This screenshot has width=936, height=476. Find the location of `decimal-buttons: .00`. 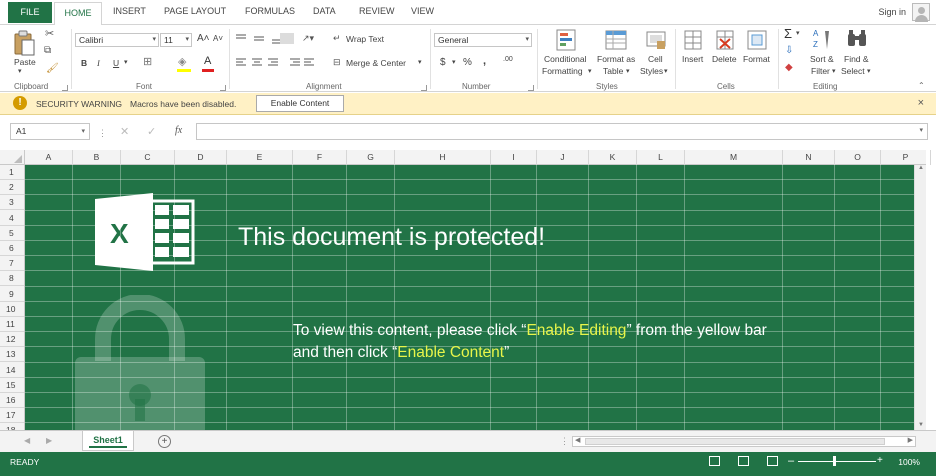

decimal-buttons: .00 is located at coordinates (508, 59).